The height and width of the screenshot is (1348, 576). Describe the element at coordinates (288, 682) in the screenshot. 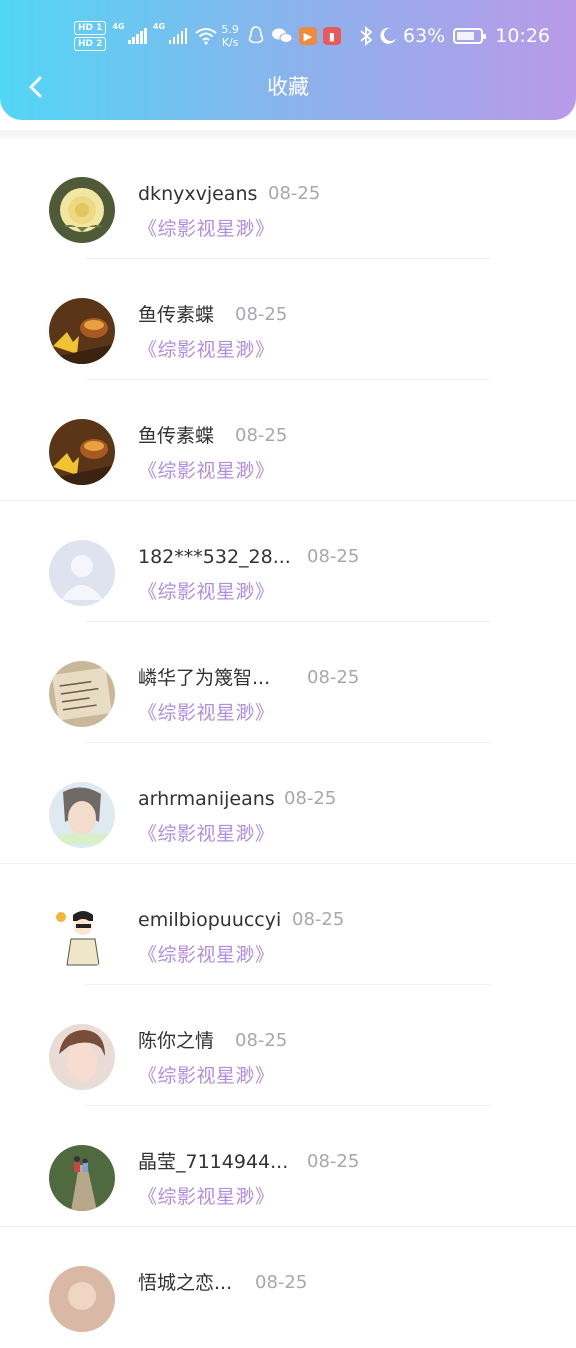

I see `list-item: 嶙华了为篾智... 08-25 《综影视星渺》` at that location.